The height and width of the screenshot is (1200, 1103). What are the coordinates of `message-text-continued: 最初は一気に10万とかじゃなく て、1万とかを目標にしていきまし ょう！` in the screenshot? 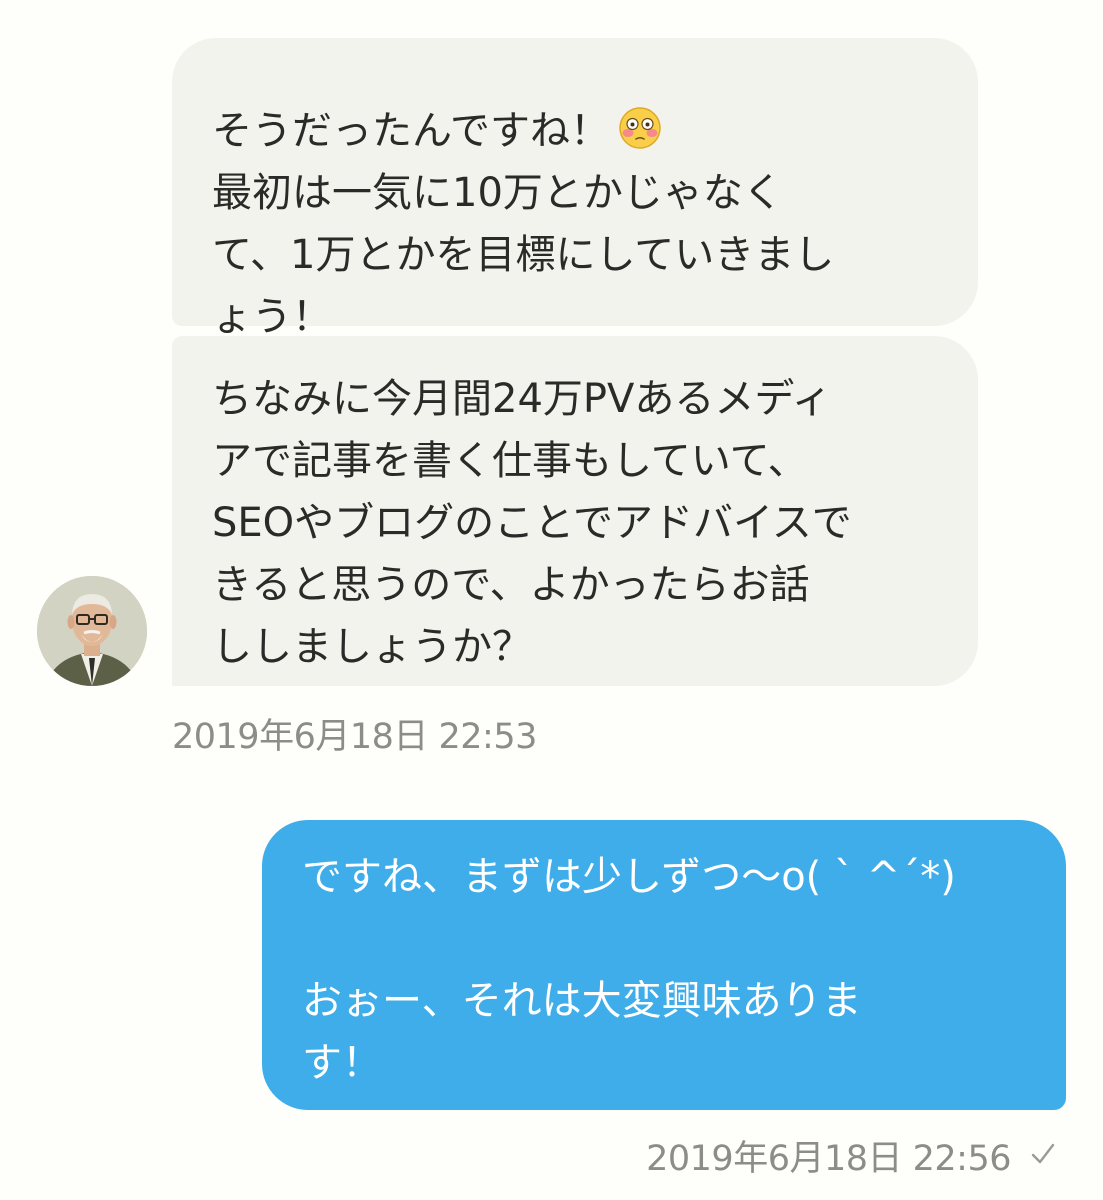 It's located at (523, 255).